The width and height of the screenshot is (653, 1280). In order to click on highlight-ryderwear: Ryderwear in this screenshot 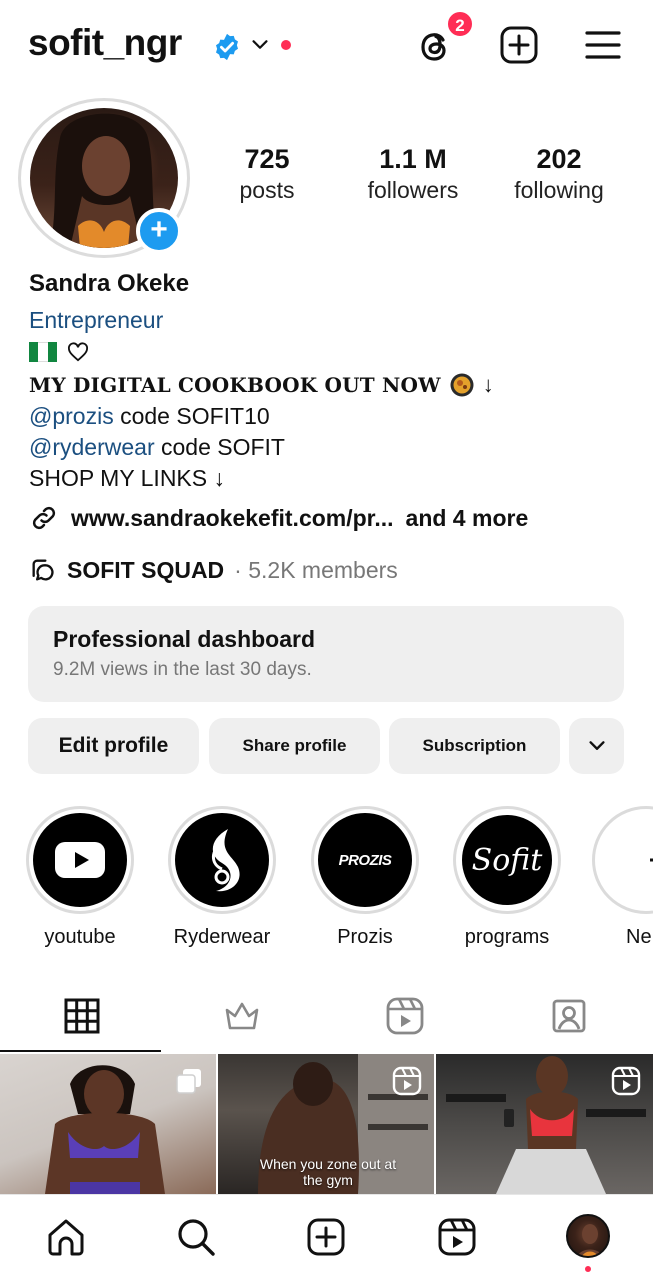, I will do `click(222, 877)`.